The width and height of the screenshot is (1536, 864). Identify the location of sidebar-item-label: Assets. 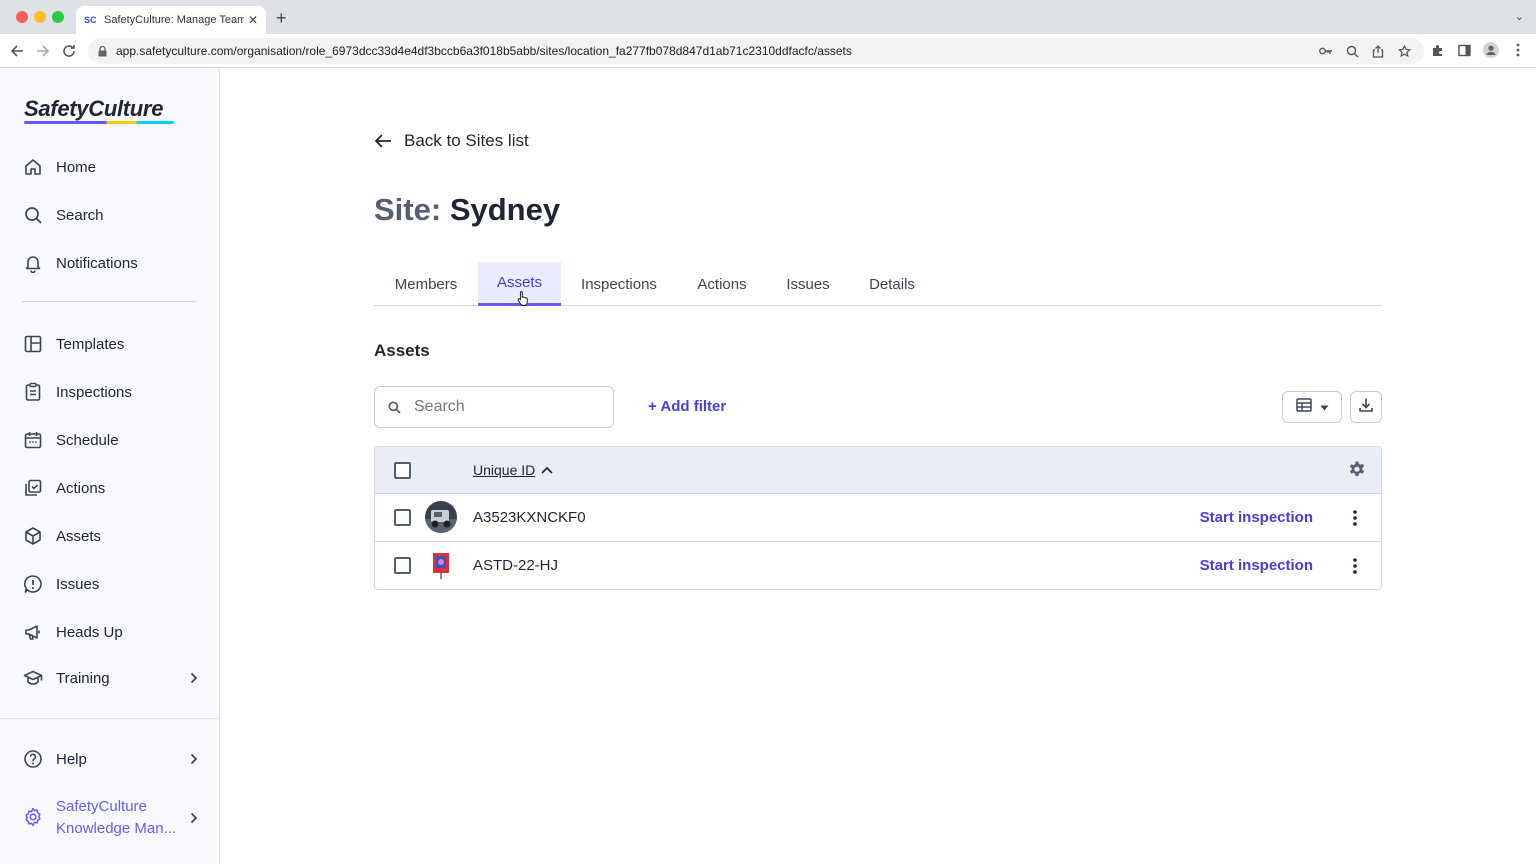
(79, 536).